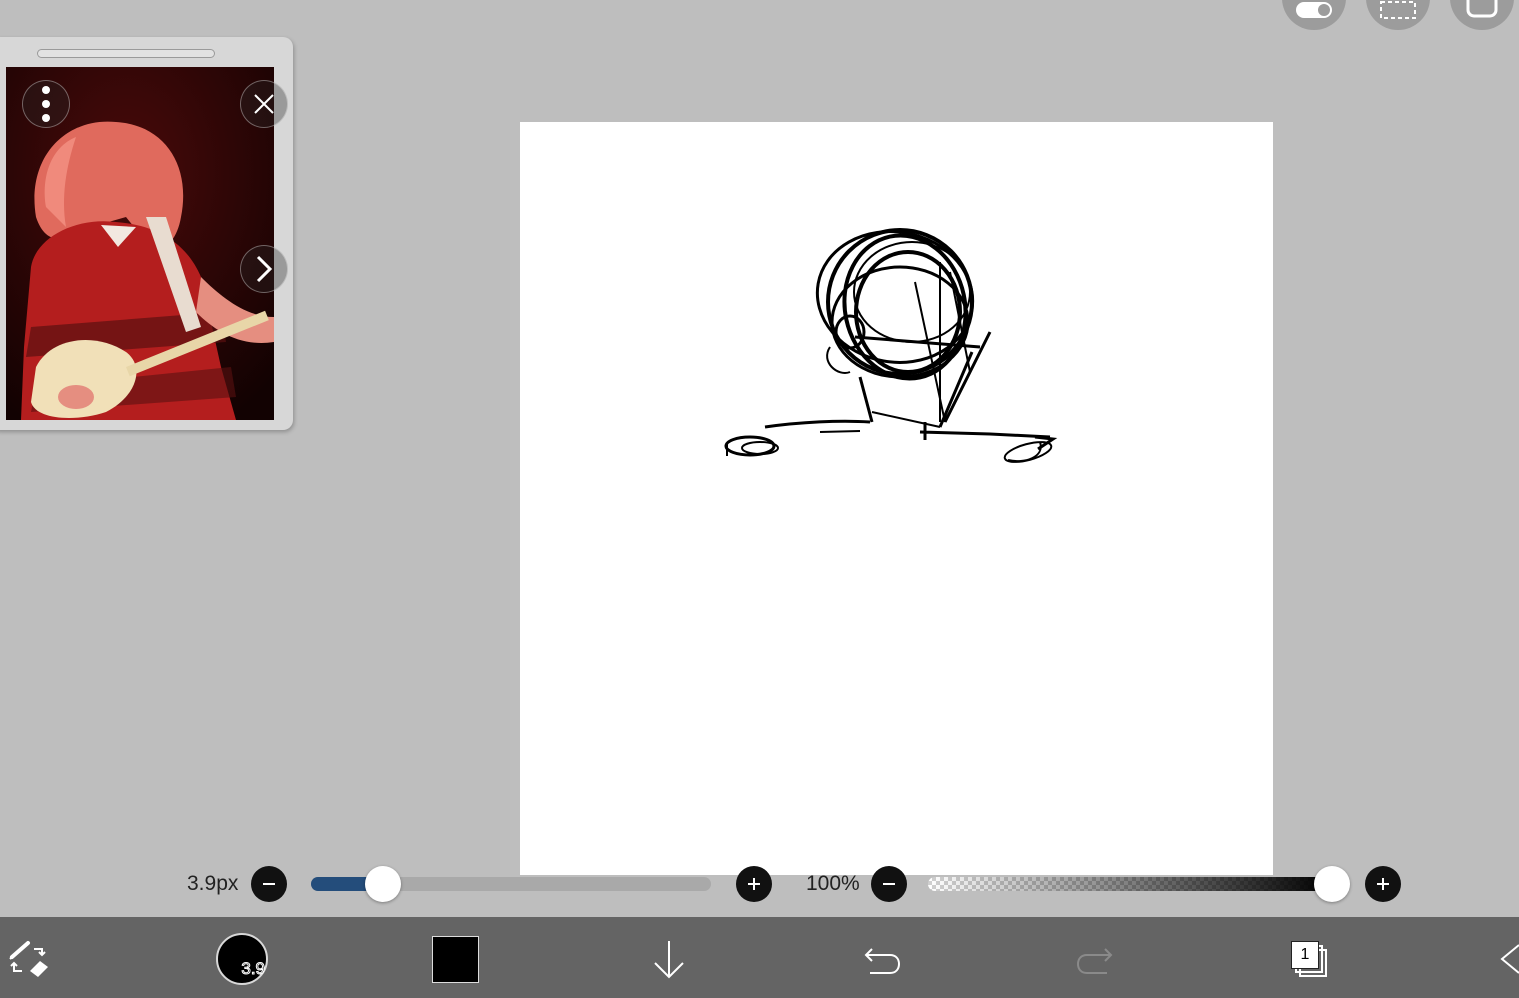  I want to click on layers-button: 1, so click(1308, 959).